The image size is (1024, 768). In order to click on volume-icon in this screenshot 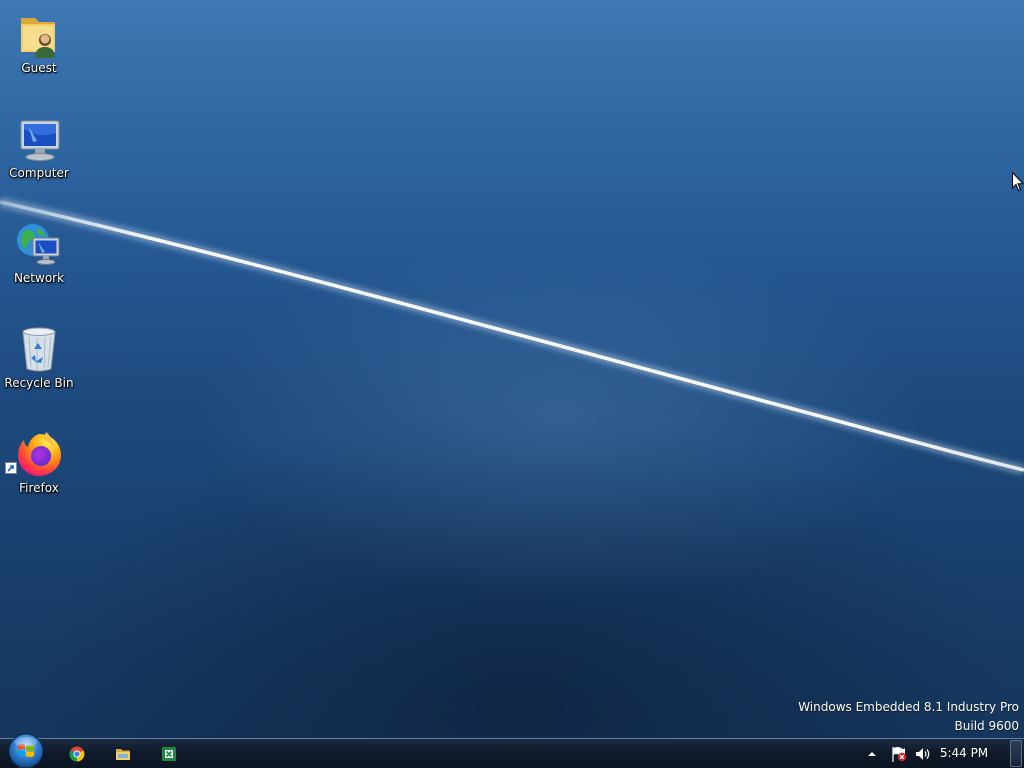, I will do `click(923, 754)`.